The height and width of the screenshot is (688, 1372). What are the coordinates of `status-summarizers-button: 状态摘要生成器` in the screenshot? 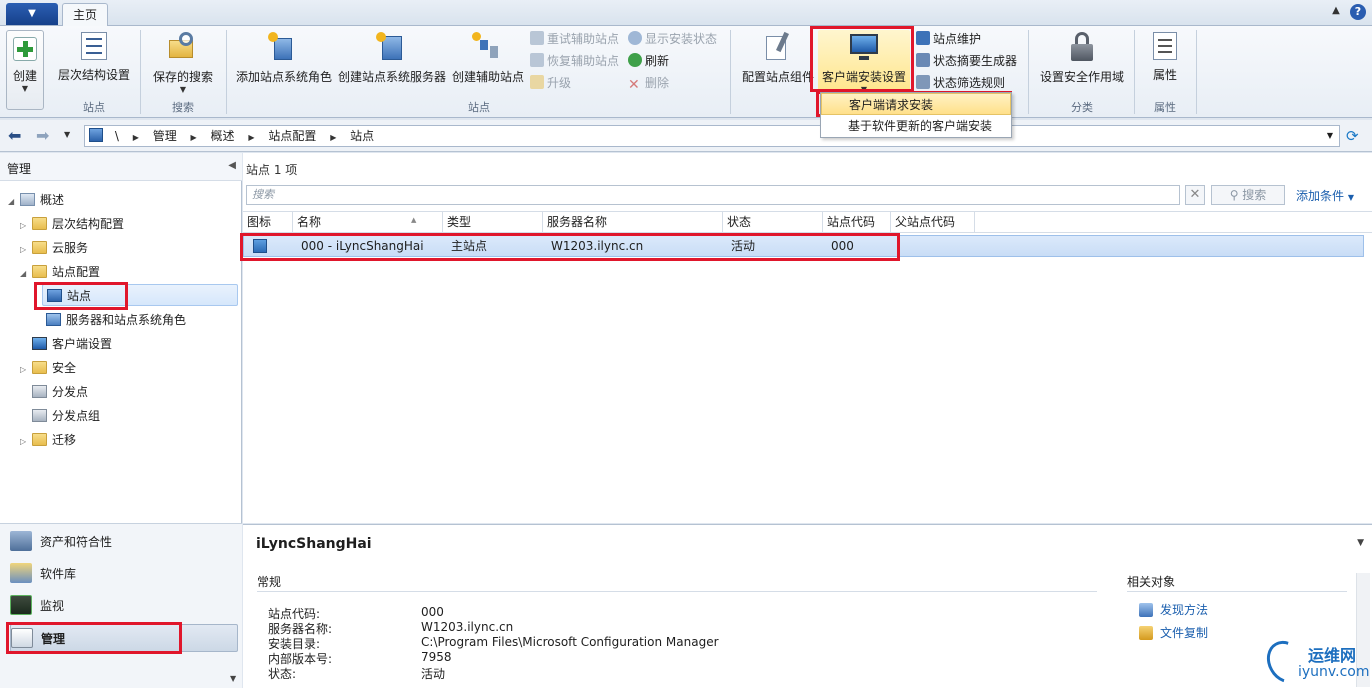 It's located at (966, 61).